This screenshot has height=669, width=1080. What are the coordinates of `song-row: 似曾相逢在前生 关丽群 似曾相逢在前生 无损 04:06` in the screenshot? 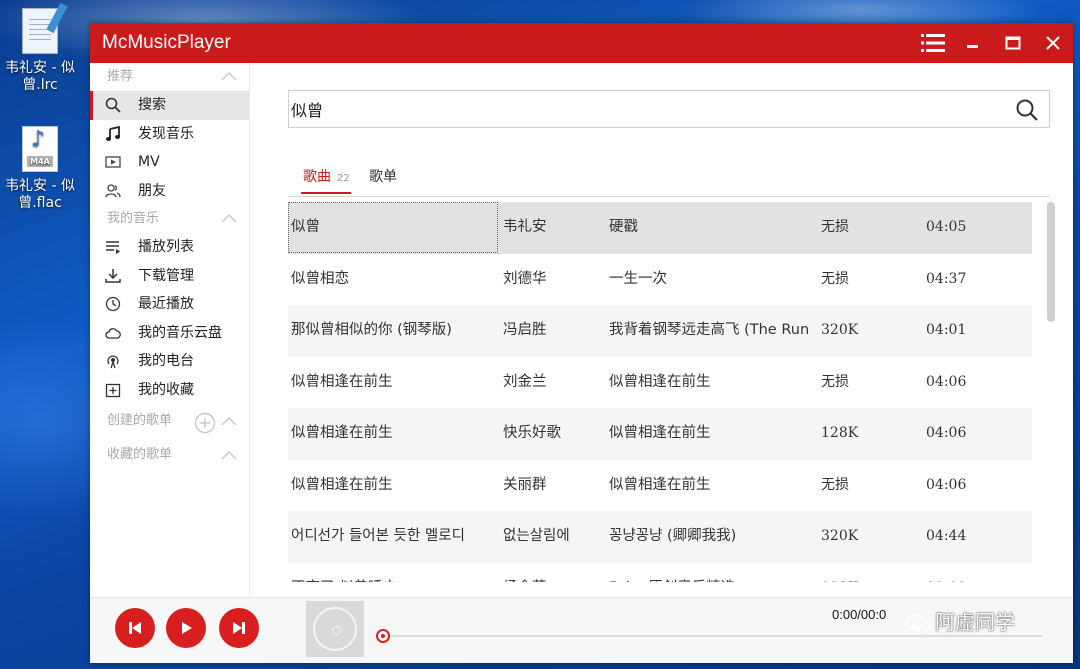 It's located at (660, 486).